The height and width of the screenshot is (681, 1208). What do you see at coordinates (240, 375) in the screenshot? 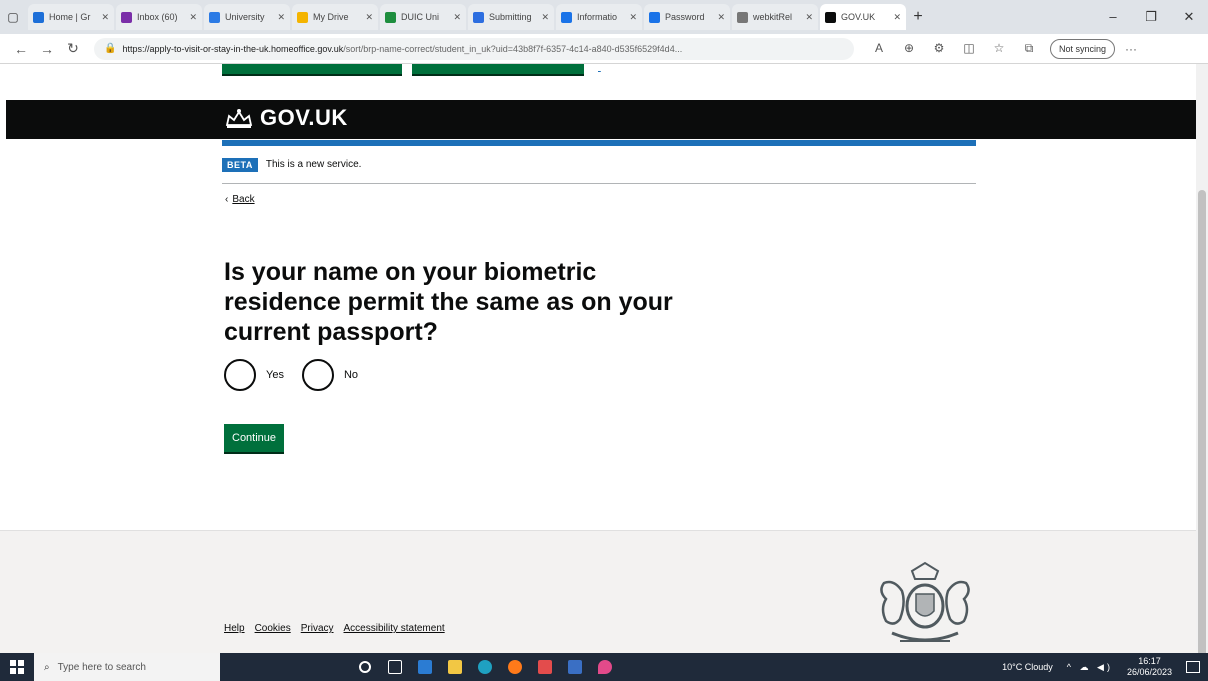
I see `radio-yes-circle` at bounding box center [240, 375].